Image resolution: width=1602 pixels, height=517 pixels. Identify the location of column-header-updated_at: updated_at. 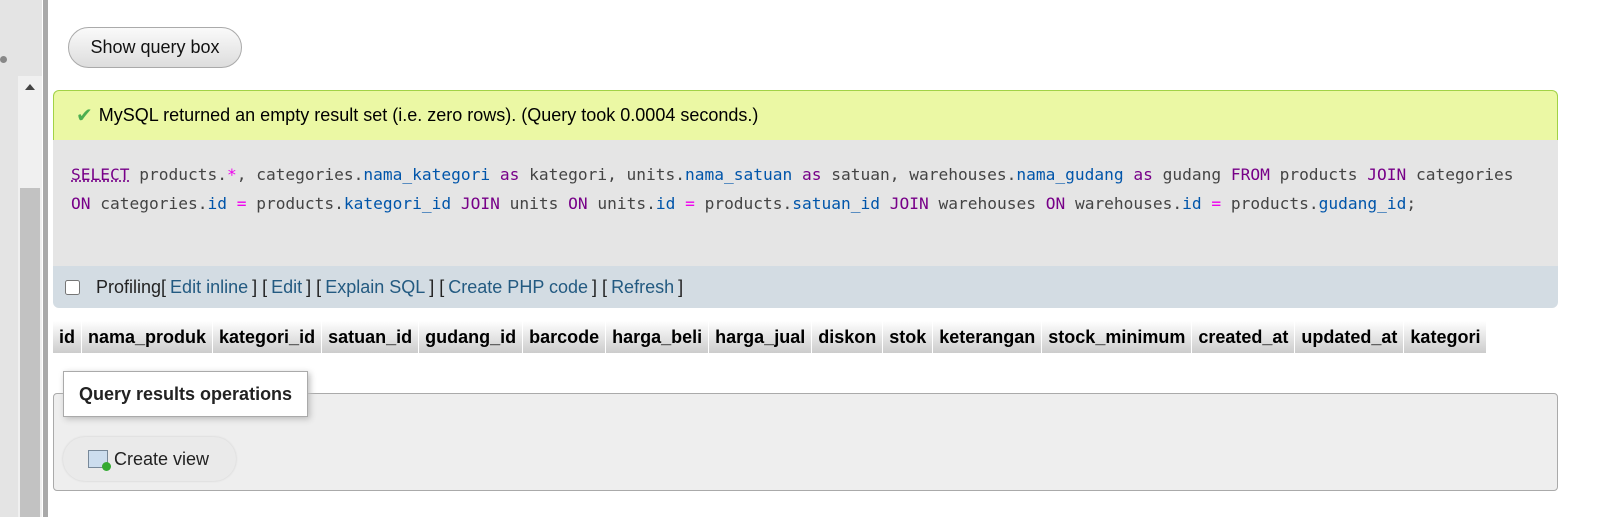
(1350, 337).